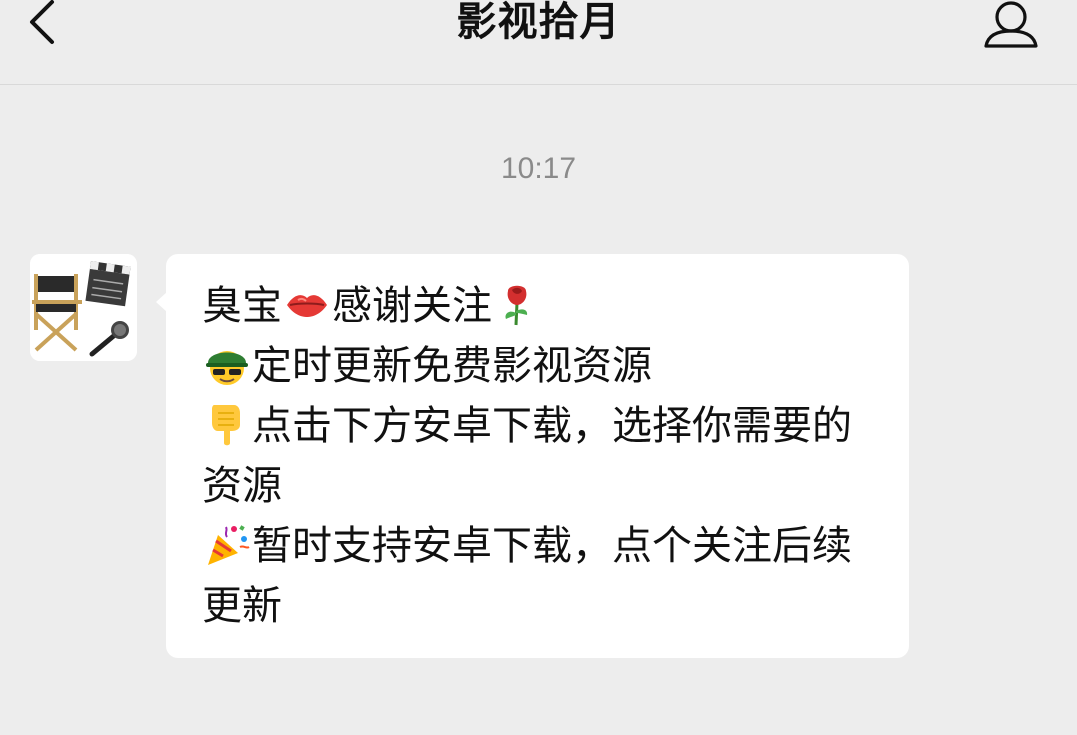 The height and width of the screenshot is (735, 1077). What do you see at coordinates (541, 306) in the screenshot?
I see `message-line-1: 臭宝 感谢关注` at bounding box center [541, 306].